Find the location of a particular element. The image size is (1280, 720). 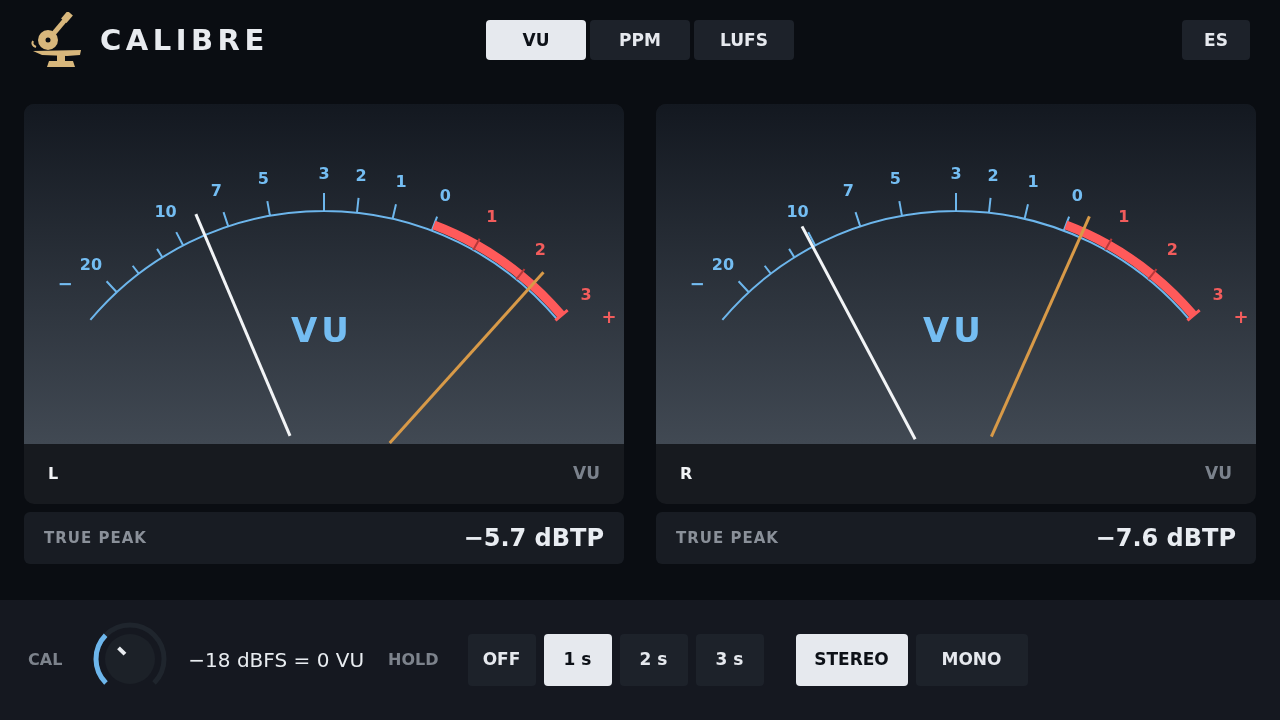

mode-tab: PPM is located at coordinates (640, 40).